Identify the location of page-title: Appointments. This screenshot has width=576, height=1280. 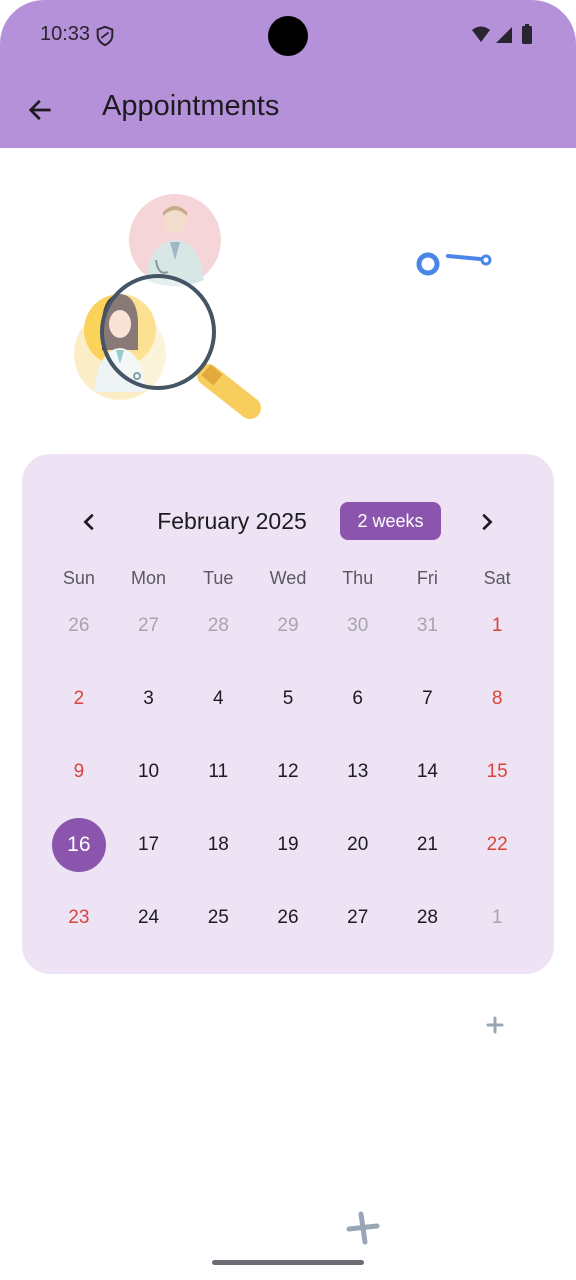
(191, 106).